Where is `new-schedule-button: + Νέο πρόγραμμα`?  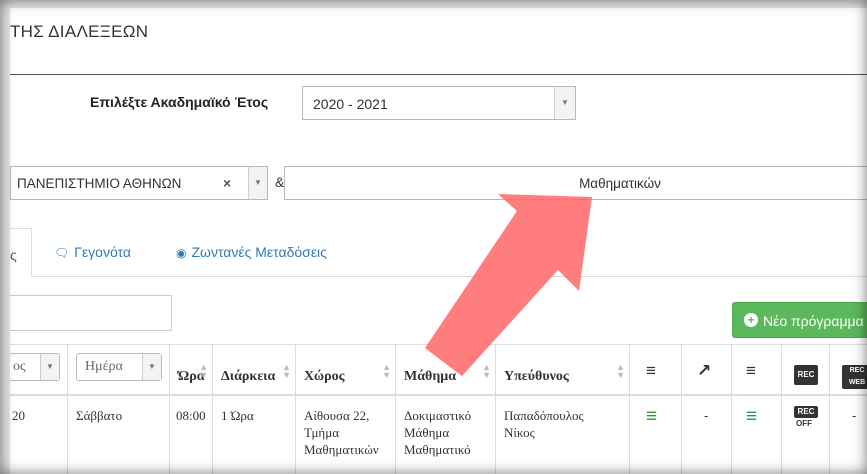
new-schedule-button: + Νέο πρόγραμμα is located at coordinates (799, 320).